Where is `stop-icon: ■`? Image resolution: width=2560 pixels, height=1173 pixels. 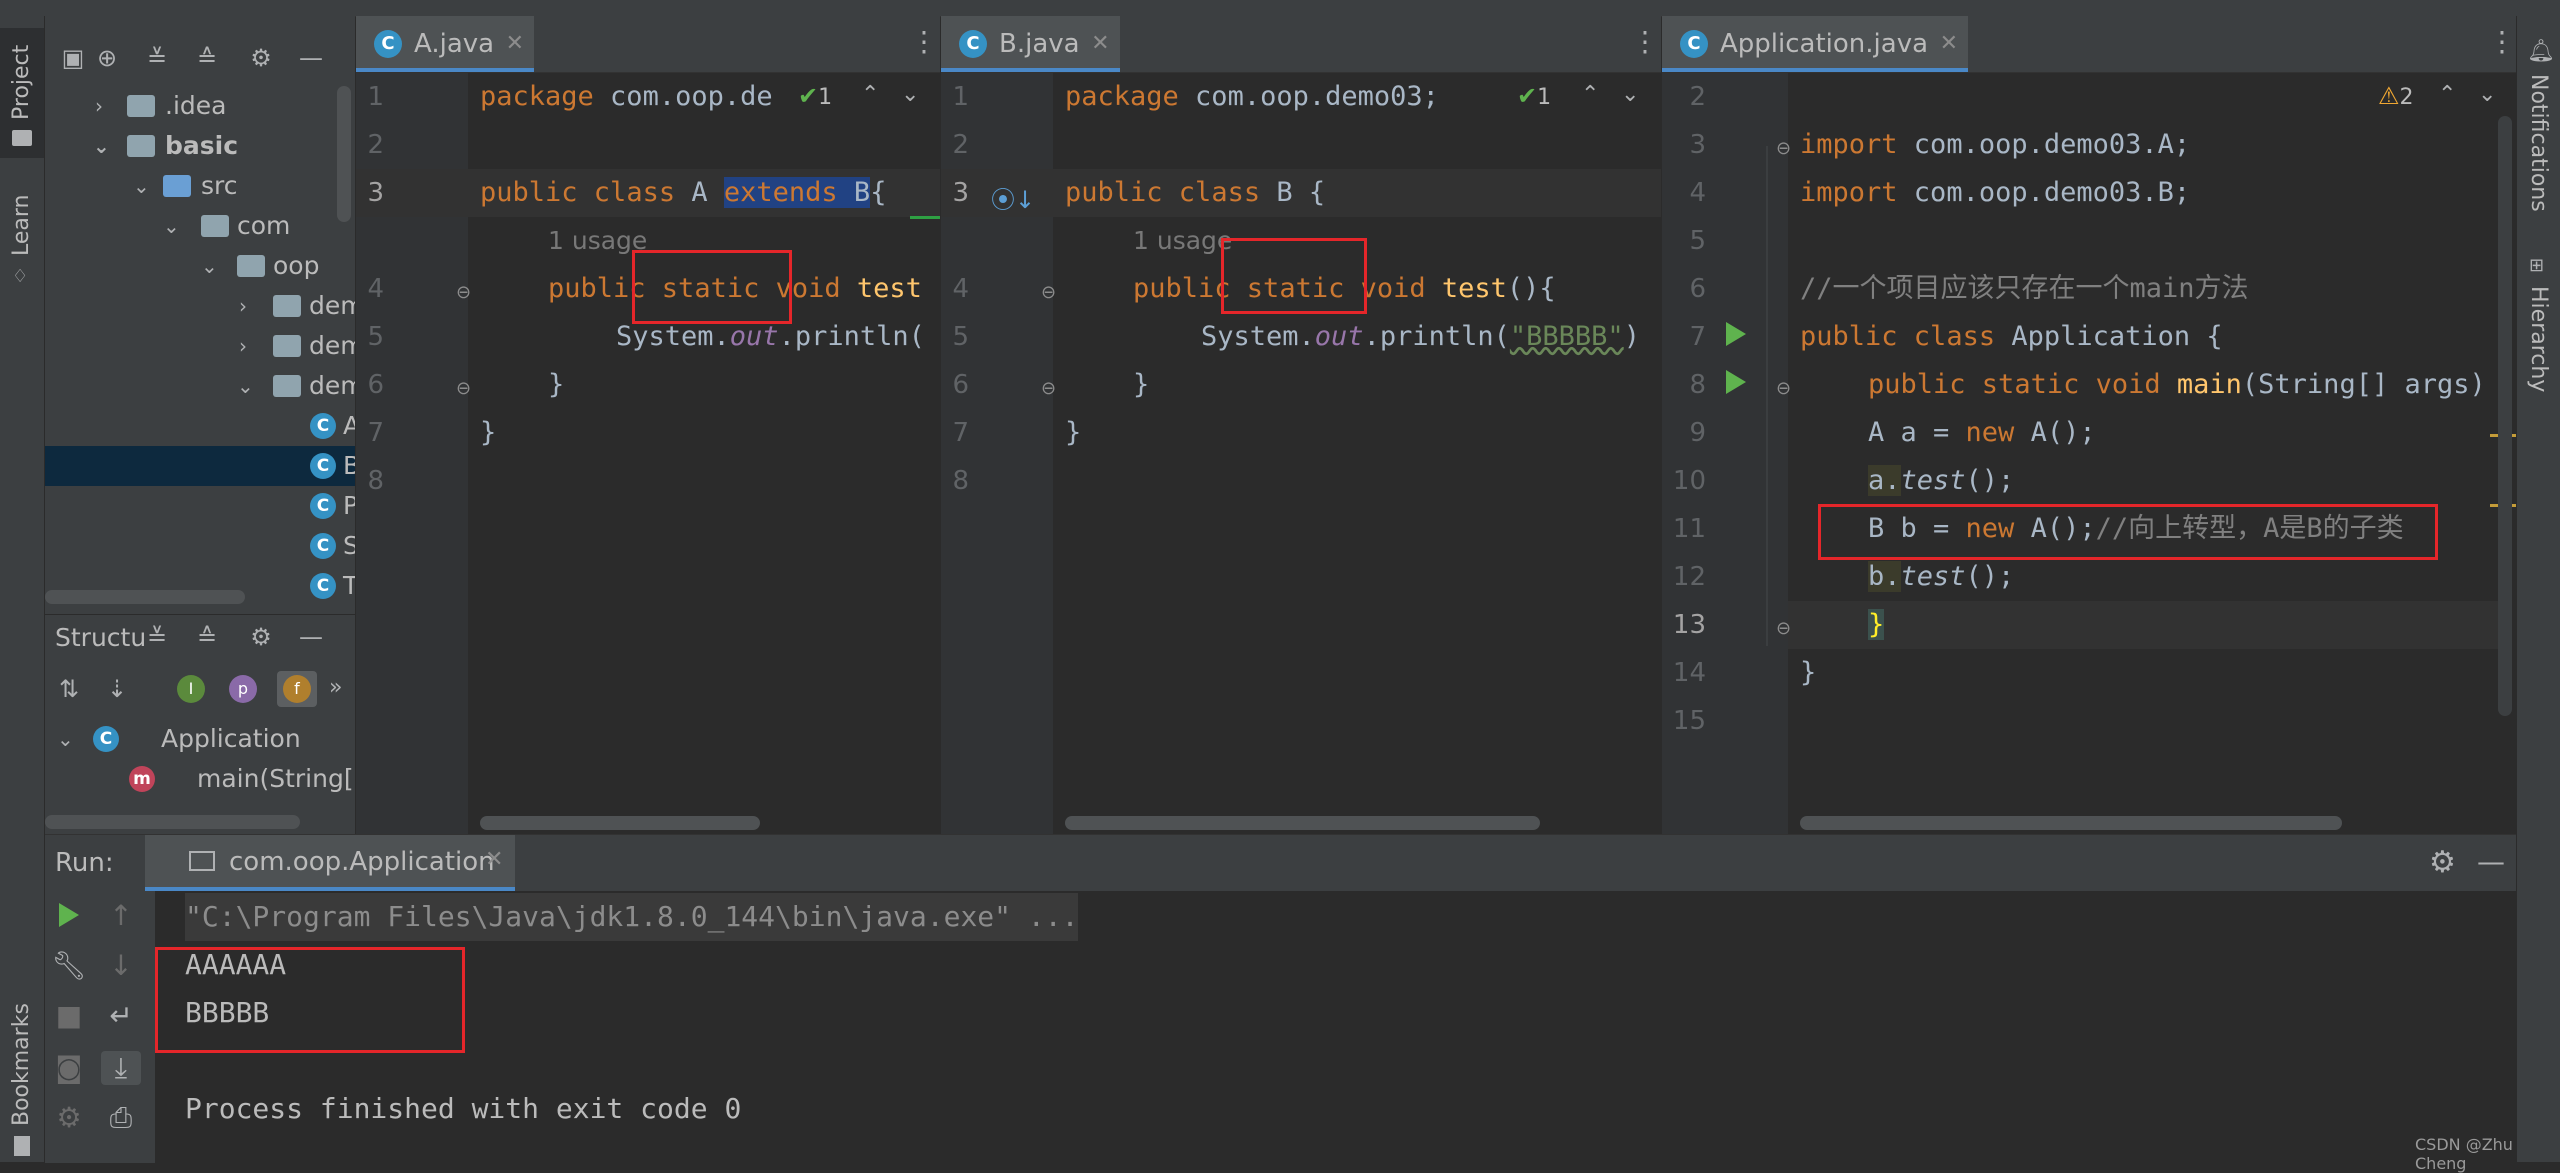 stop-icon: ■ is located at coordinates (69, 1015).